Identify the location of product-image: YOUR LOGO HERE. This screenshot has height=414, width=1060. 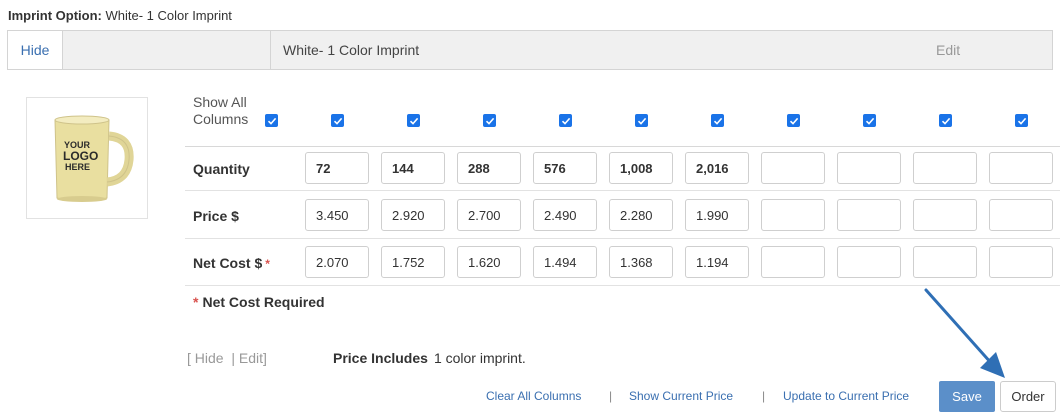
(87, 158).